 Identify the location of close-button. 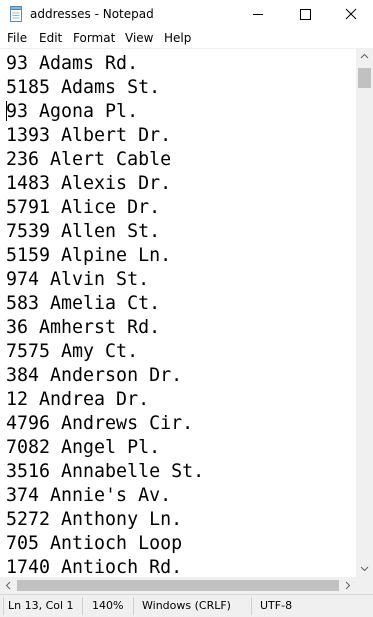
(350, 14).